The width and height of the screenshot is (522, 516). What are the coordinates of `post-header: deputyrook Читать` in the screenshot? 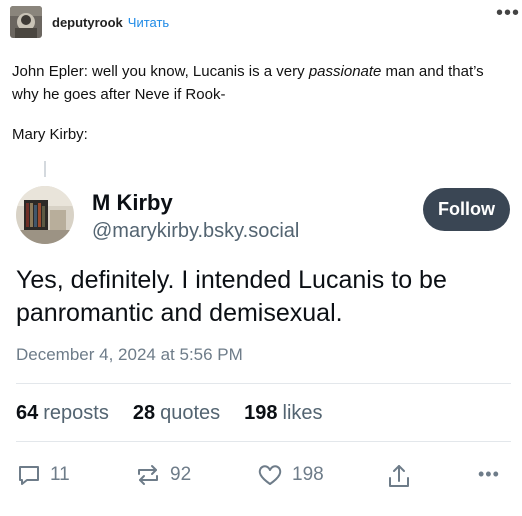 It's located at (261, 22).